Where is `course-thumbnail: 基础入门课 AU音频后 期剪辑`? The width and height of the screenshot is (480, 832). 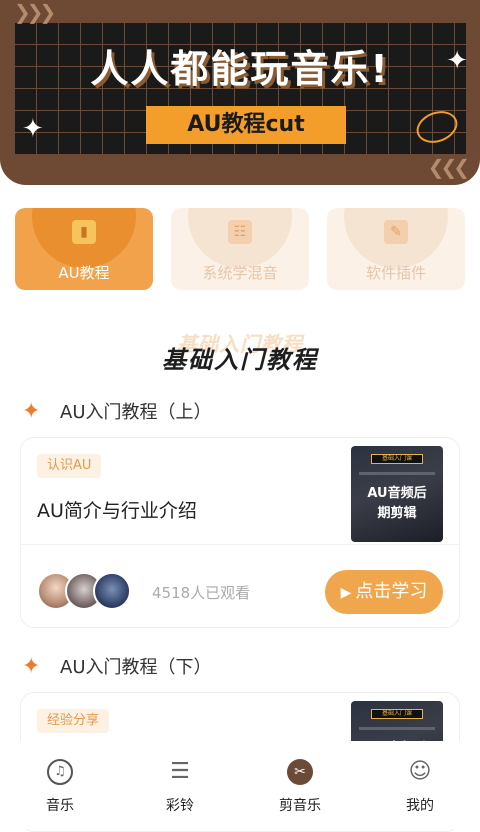 course-thumbnail: 基础入门课 AU音频后 期剪辑 is located at coordinates (397, 494).